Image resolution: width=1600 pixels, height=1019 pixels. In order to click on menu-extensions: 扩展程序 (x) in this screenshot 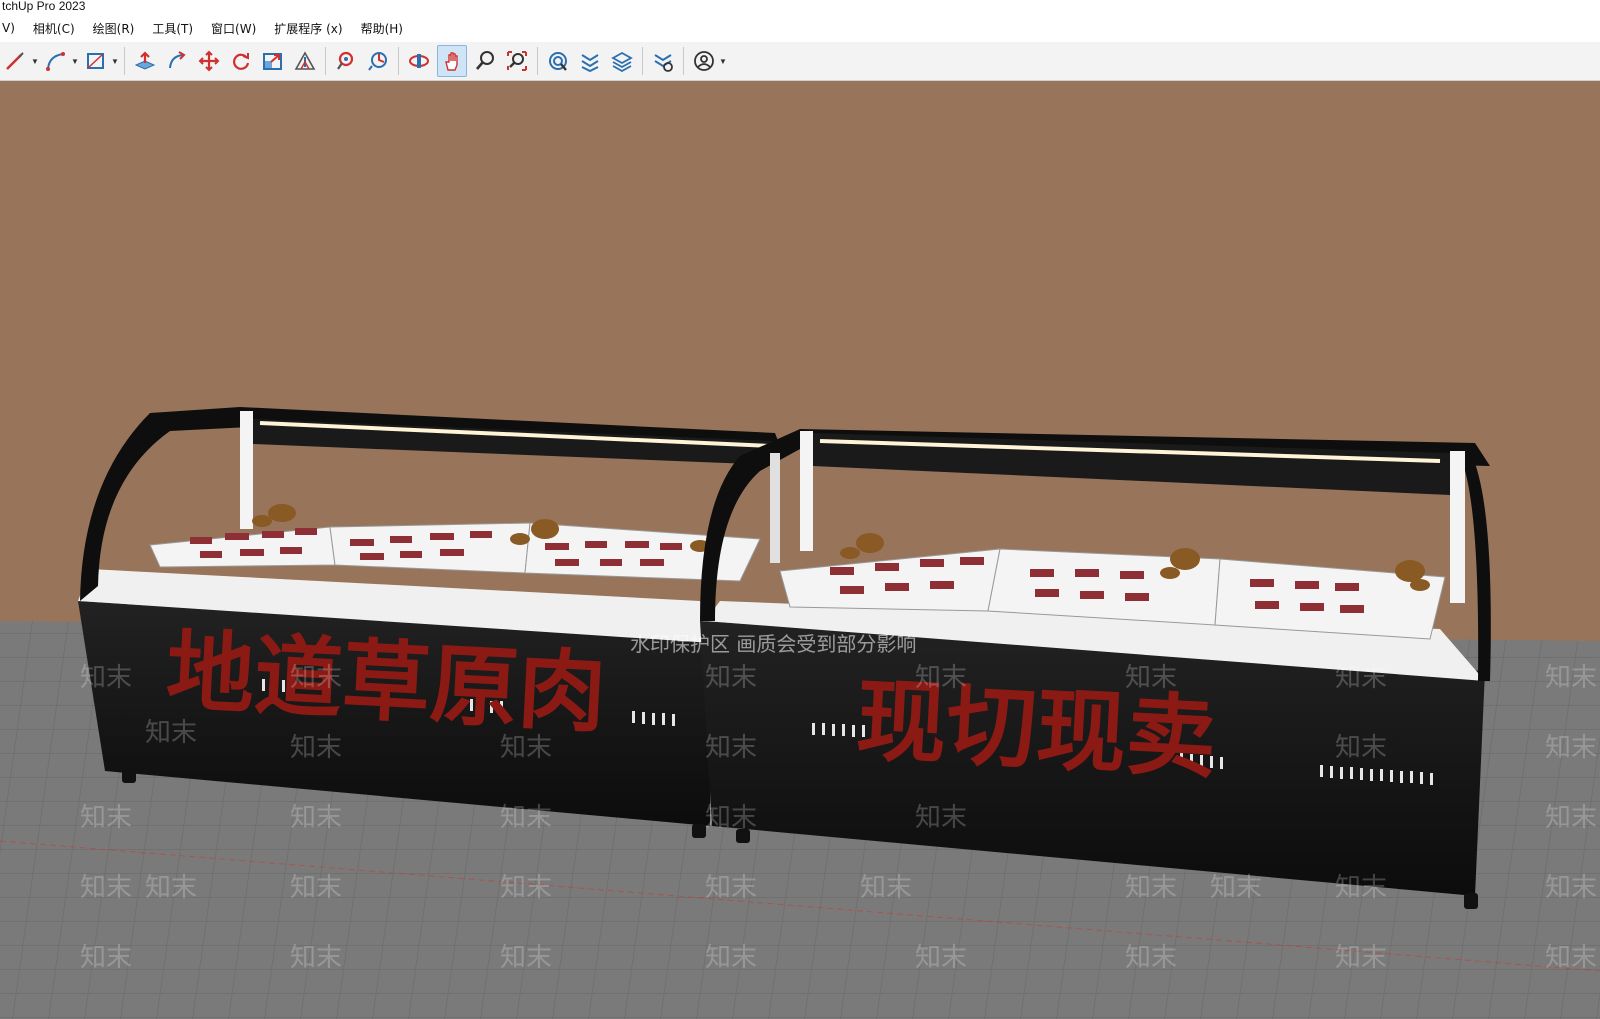, I will do `click(308, 28)`.